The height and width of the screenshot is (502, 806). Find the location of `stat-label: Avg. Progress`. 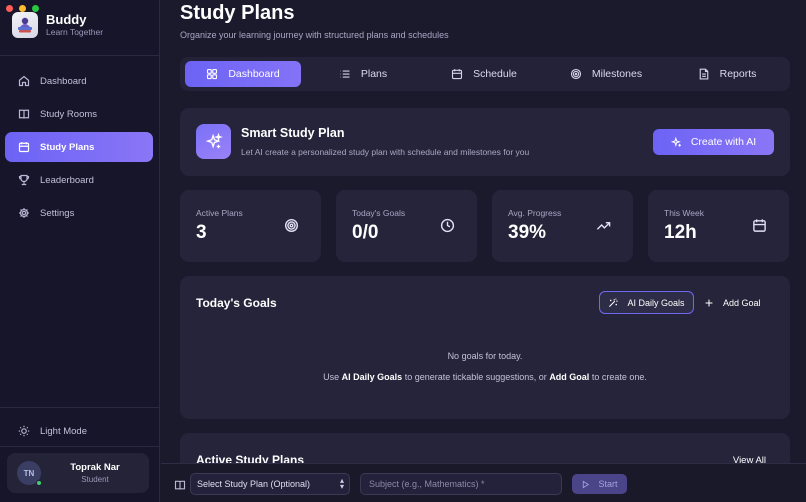

stat-label: Avg. Progress is located at coordinates (535, 213).